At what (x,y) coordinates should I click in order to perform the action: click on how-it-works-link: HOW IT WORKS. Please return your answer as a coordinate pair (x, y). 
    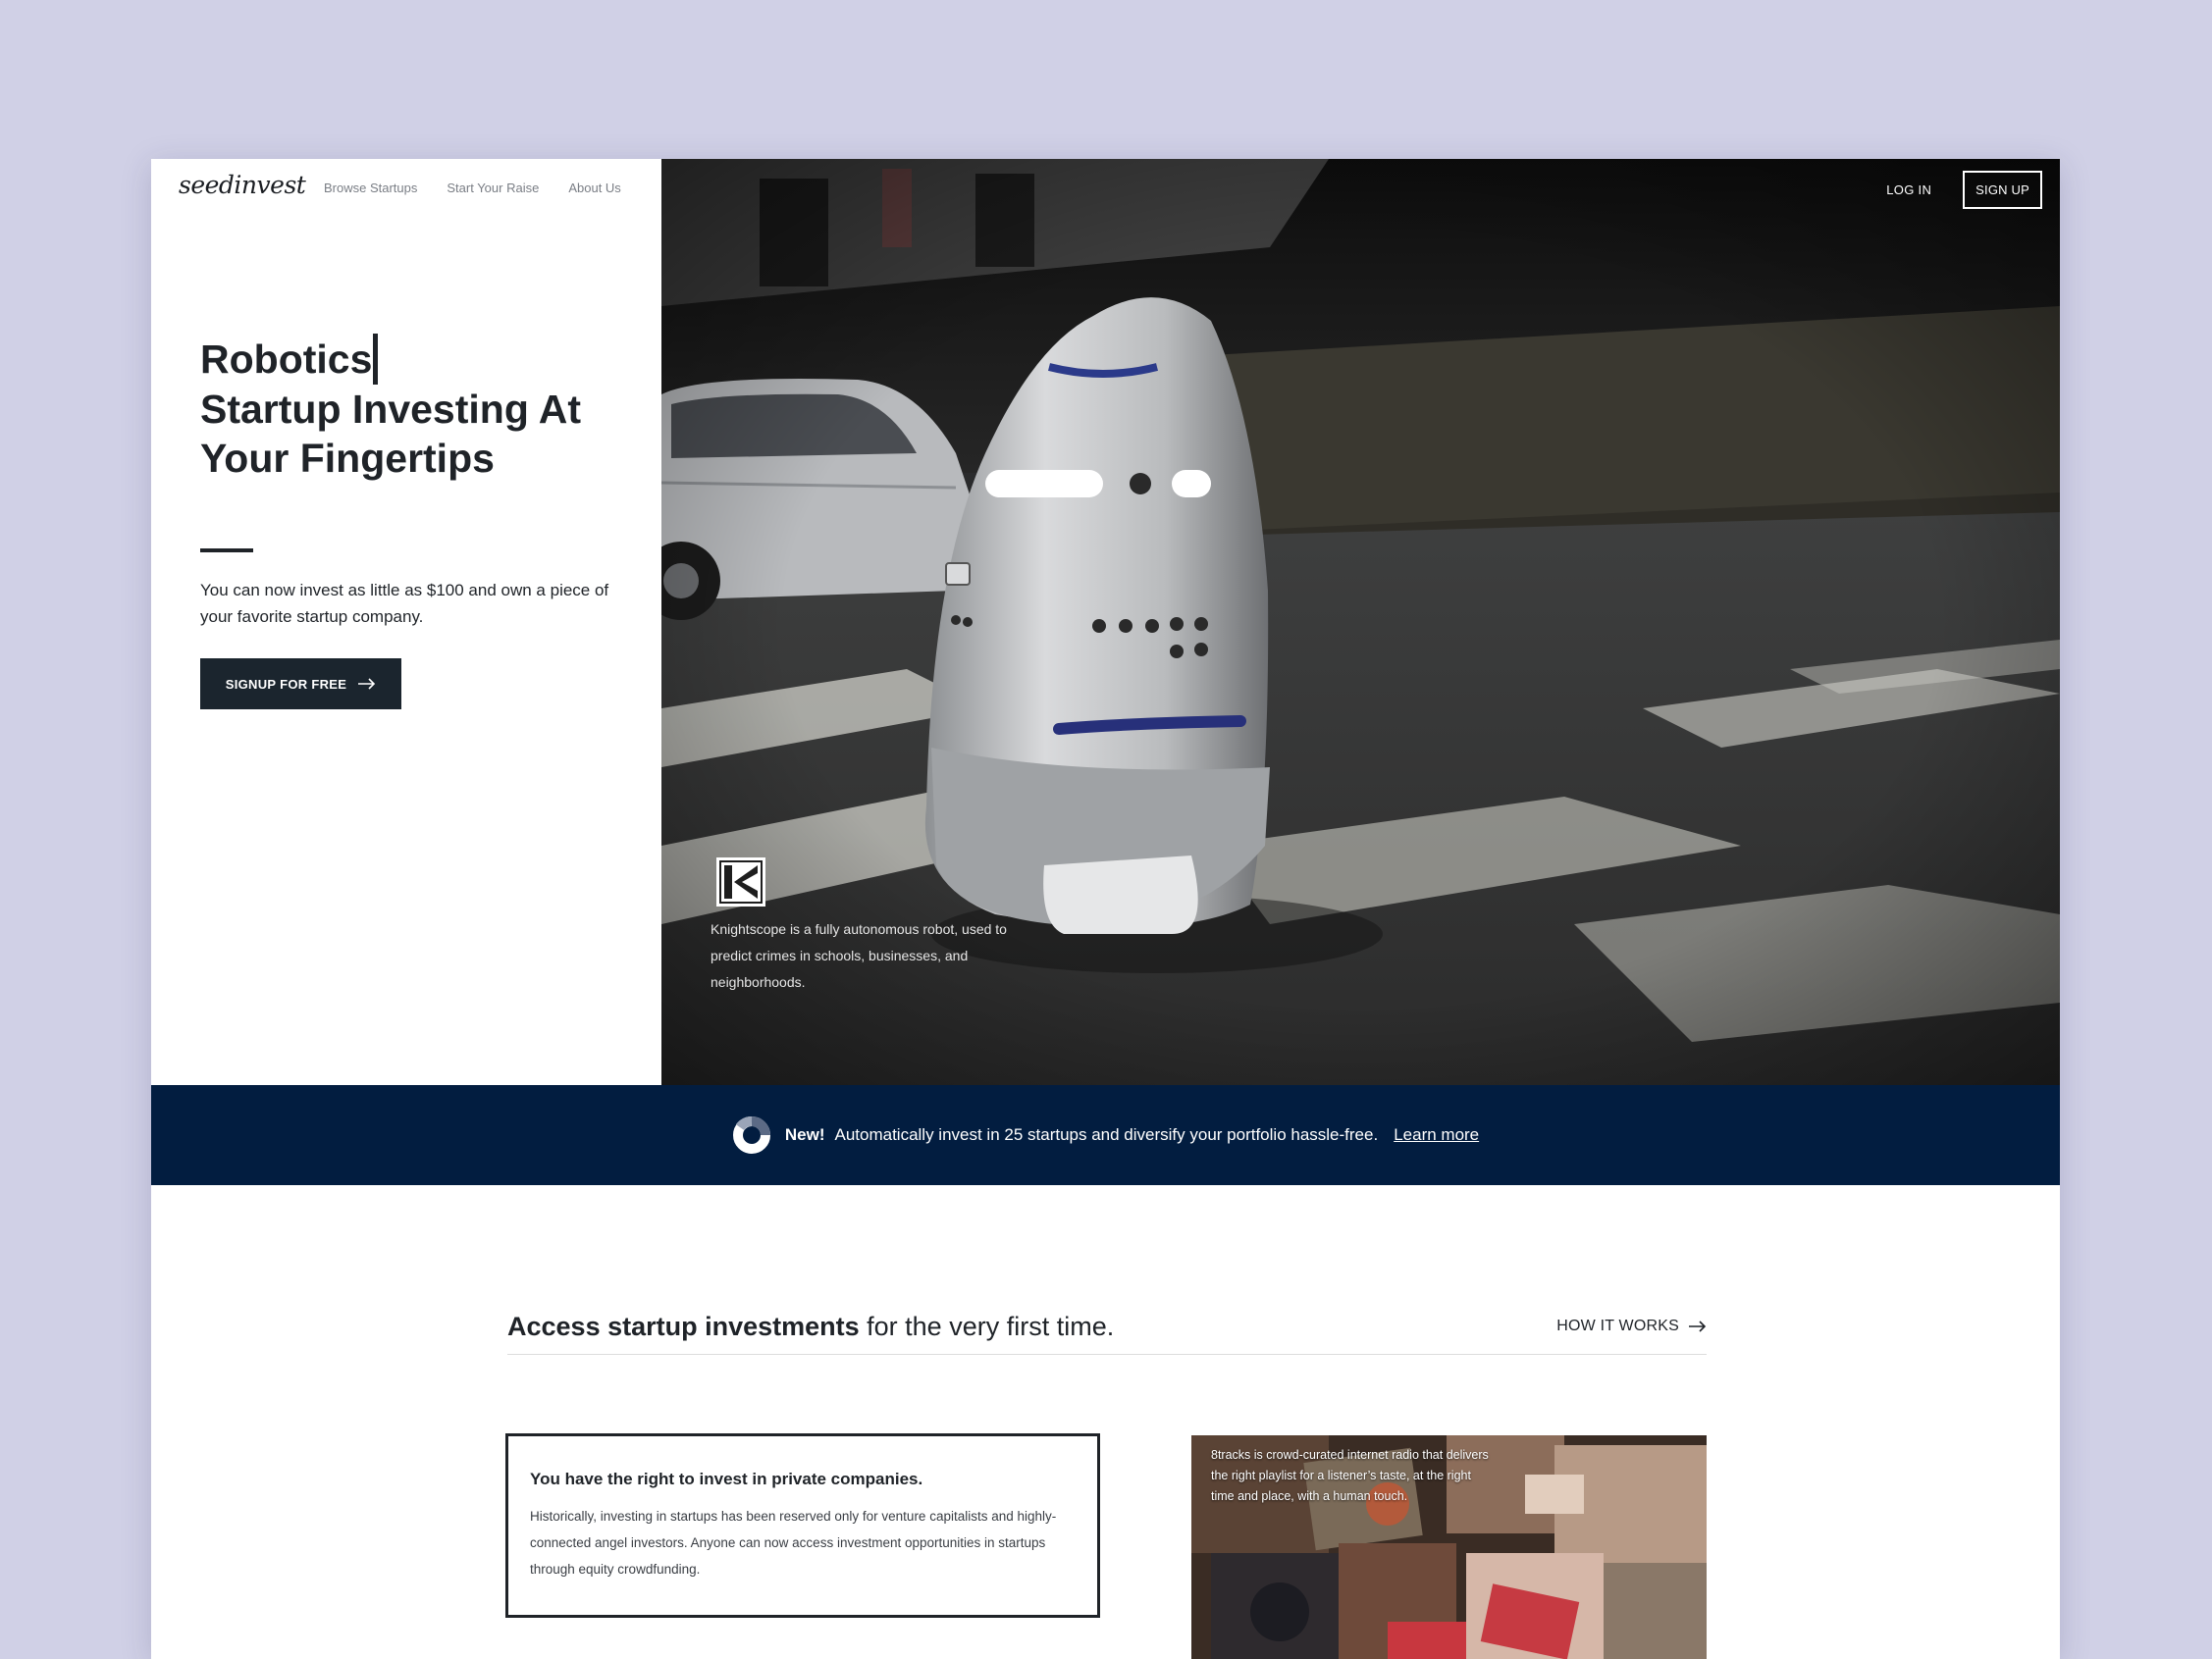
    Looking at the image, I should click on (1632, 1326).